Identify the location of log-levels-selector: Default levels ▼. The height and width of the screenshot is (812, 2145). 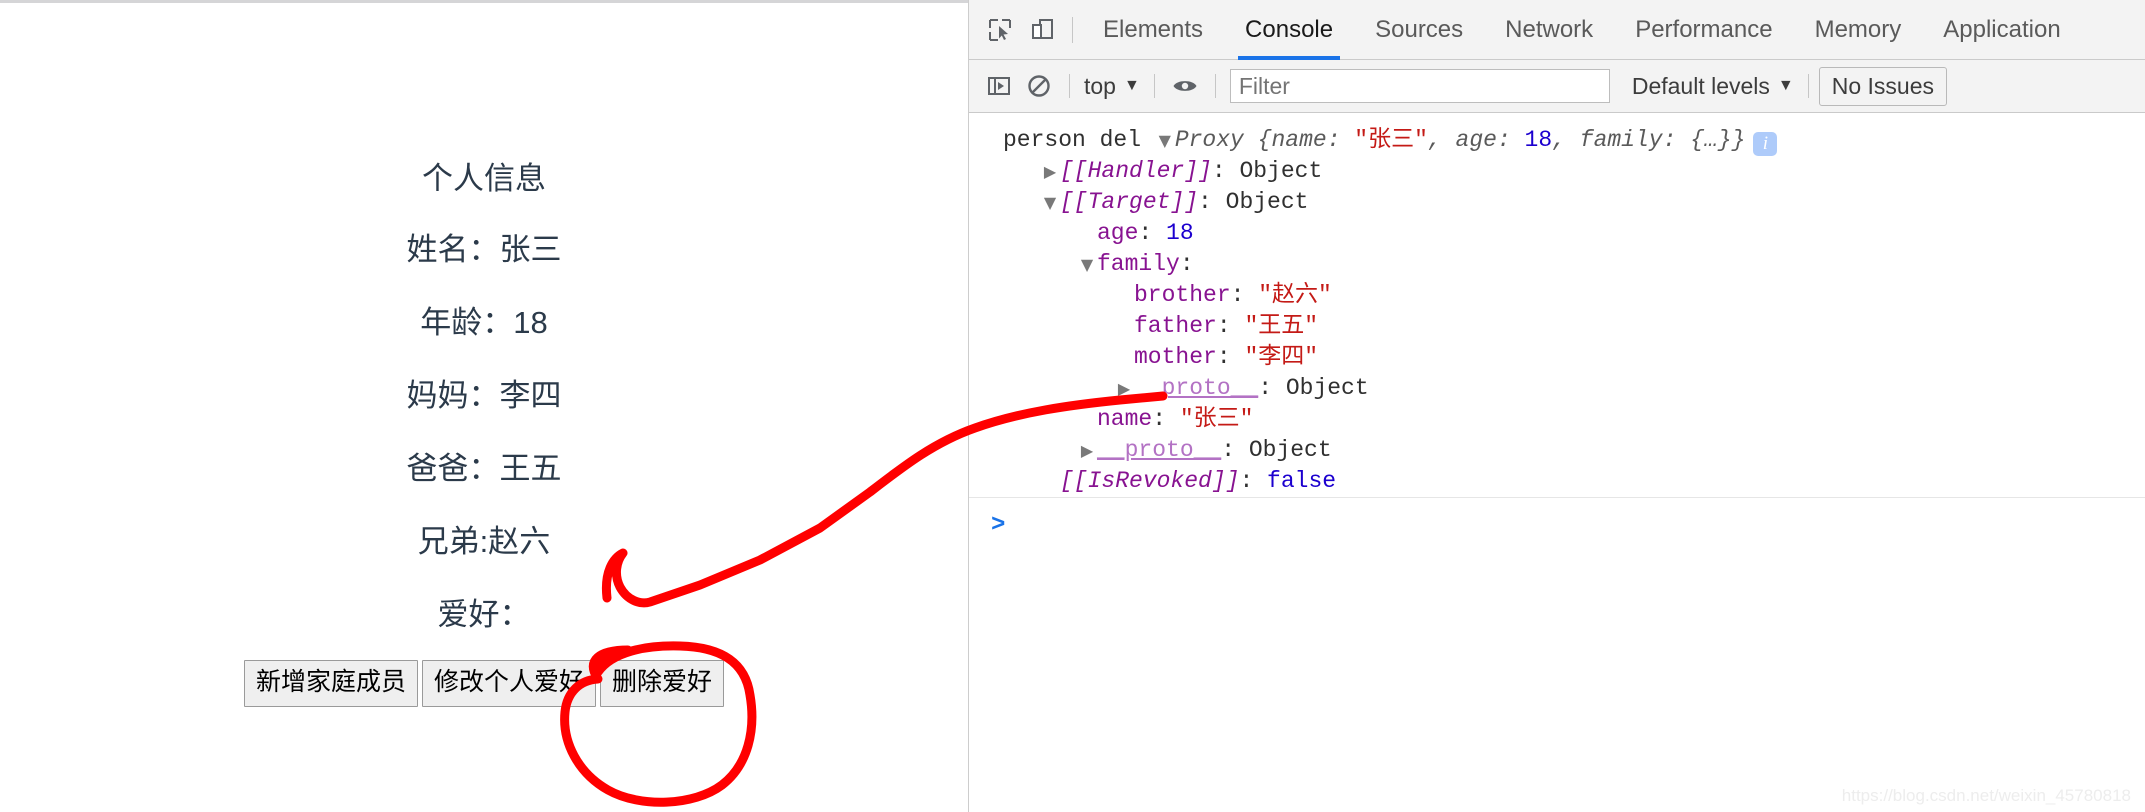
(1713, 86).